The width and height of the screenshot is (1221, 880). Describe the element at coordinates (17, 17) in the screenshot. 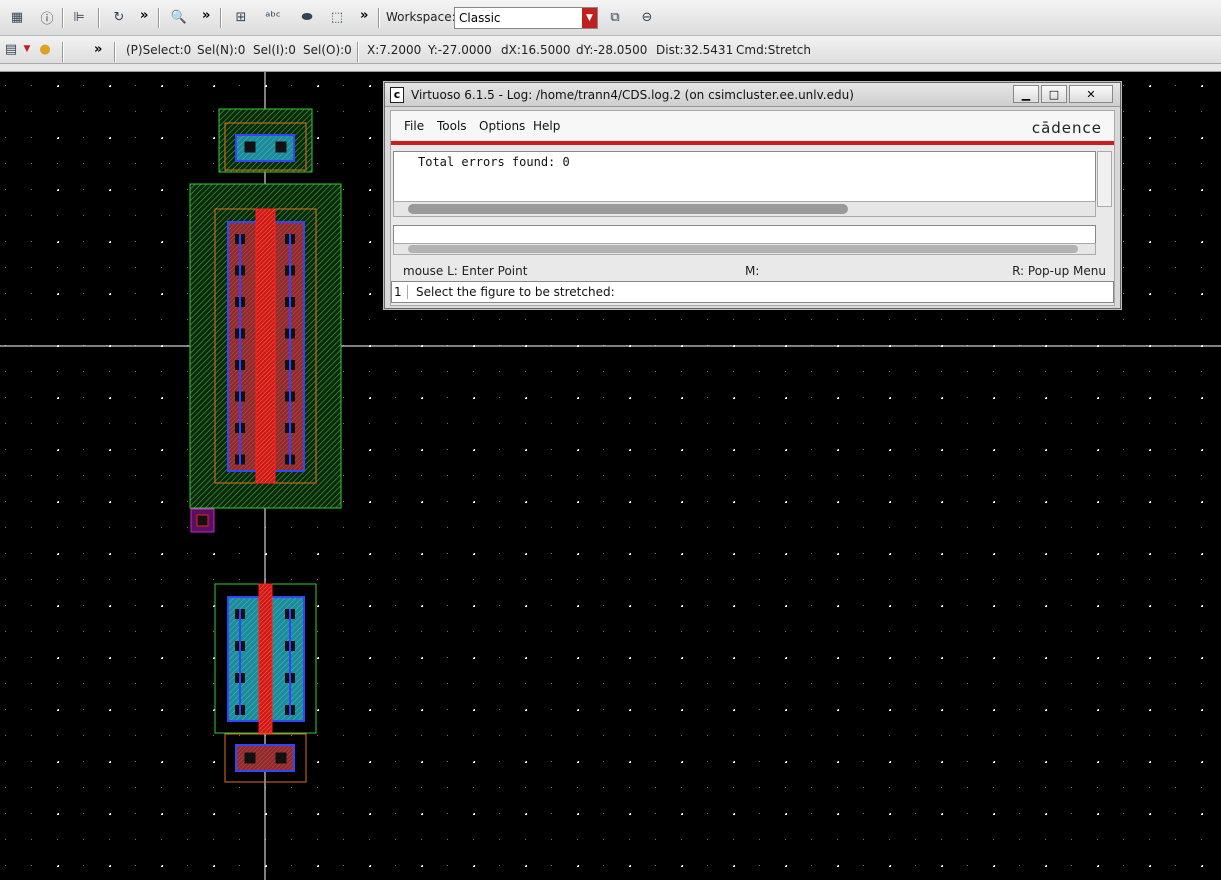

I see `layer-palette-icon: ▦` at that location.